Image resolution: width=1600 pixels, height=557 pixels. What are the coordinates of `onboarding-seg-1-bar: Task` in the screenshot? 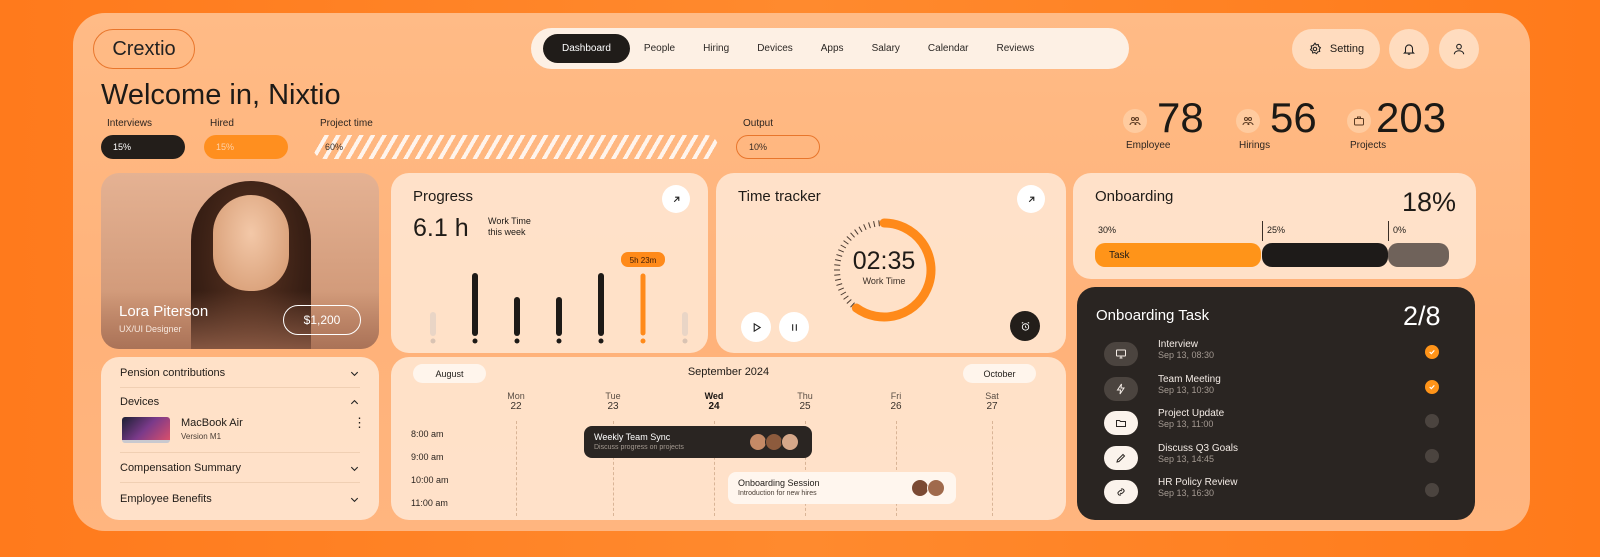 It's located at (1178, 255).